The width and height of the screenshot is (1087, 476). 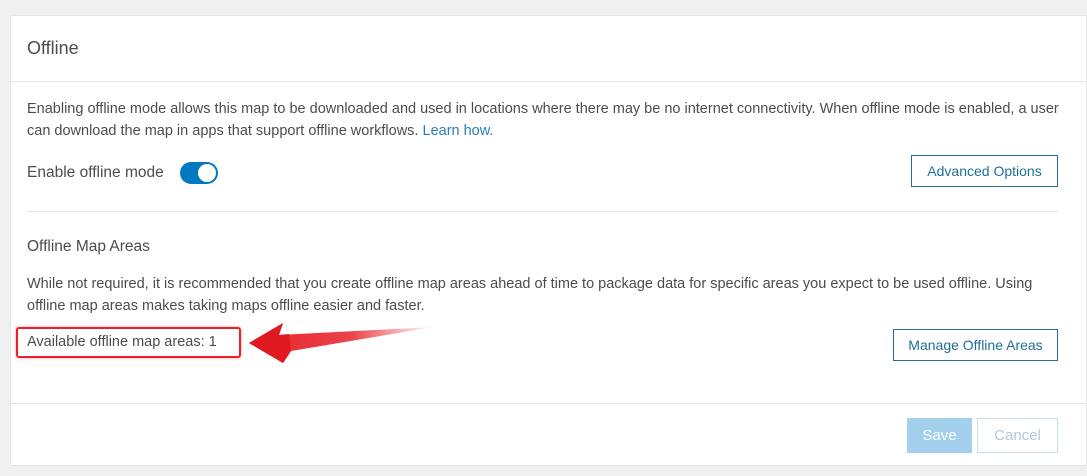 What do you see at coordinates (548, 403) in the screenshot?
I see `footer-divider` at bounding box center [548, 403].